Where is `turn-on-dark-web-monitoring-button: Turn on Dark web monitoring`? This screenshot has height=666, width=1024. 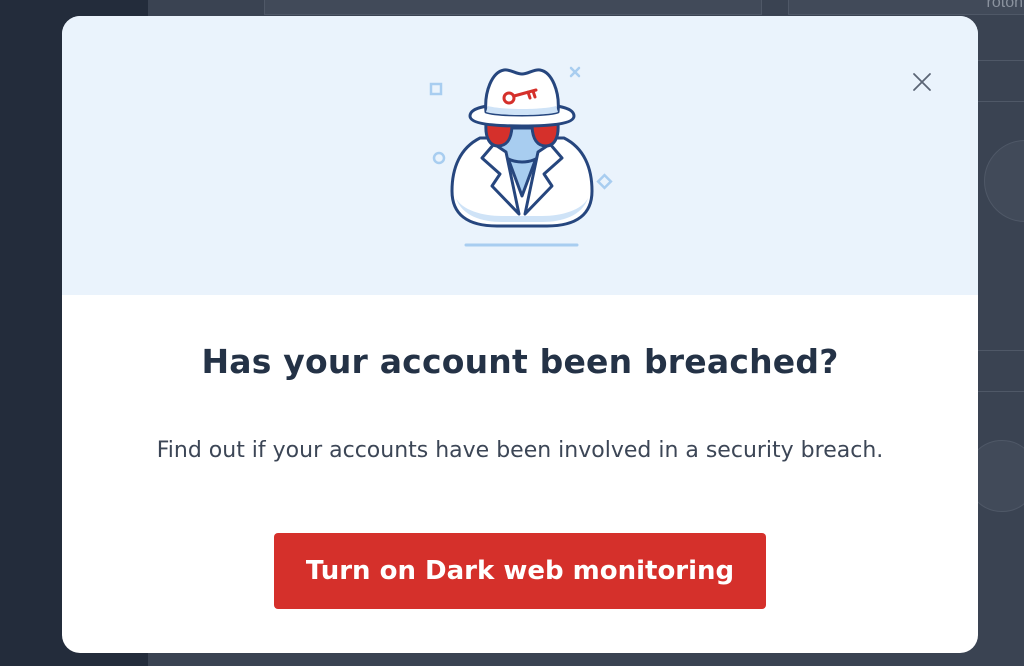
turn-on-dark-web-monitoring-button: Turn on Dark web monitoring is located at coordinates (520, 571).